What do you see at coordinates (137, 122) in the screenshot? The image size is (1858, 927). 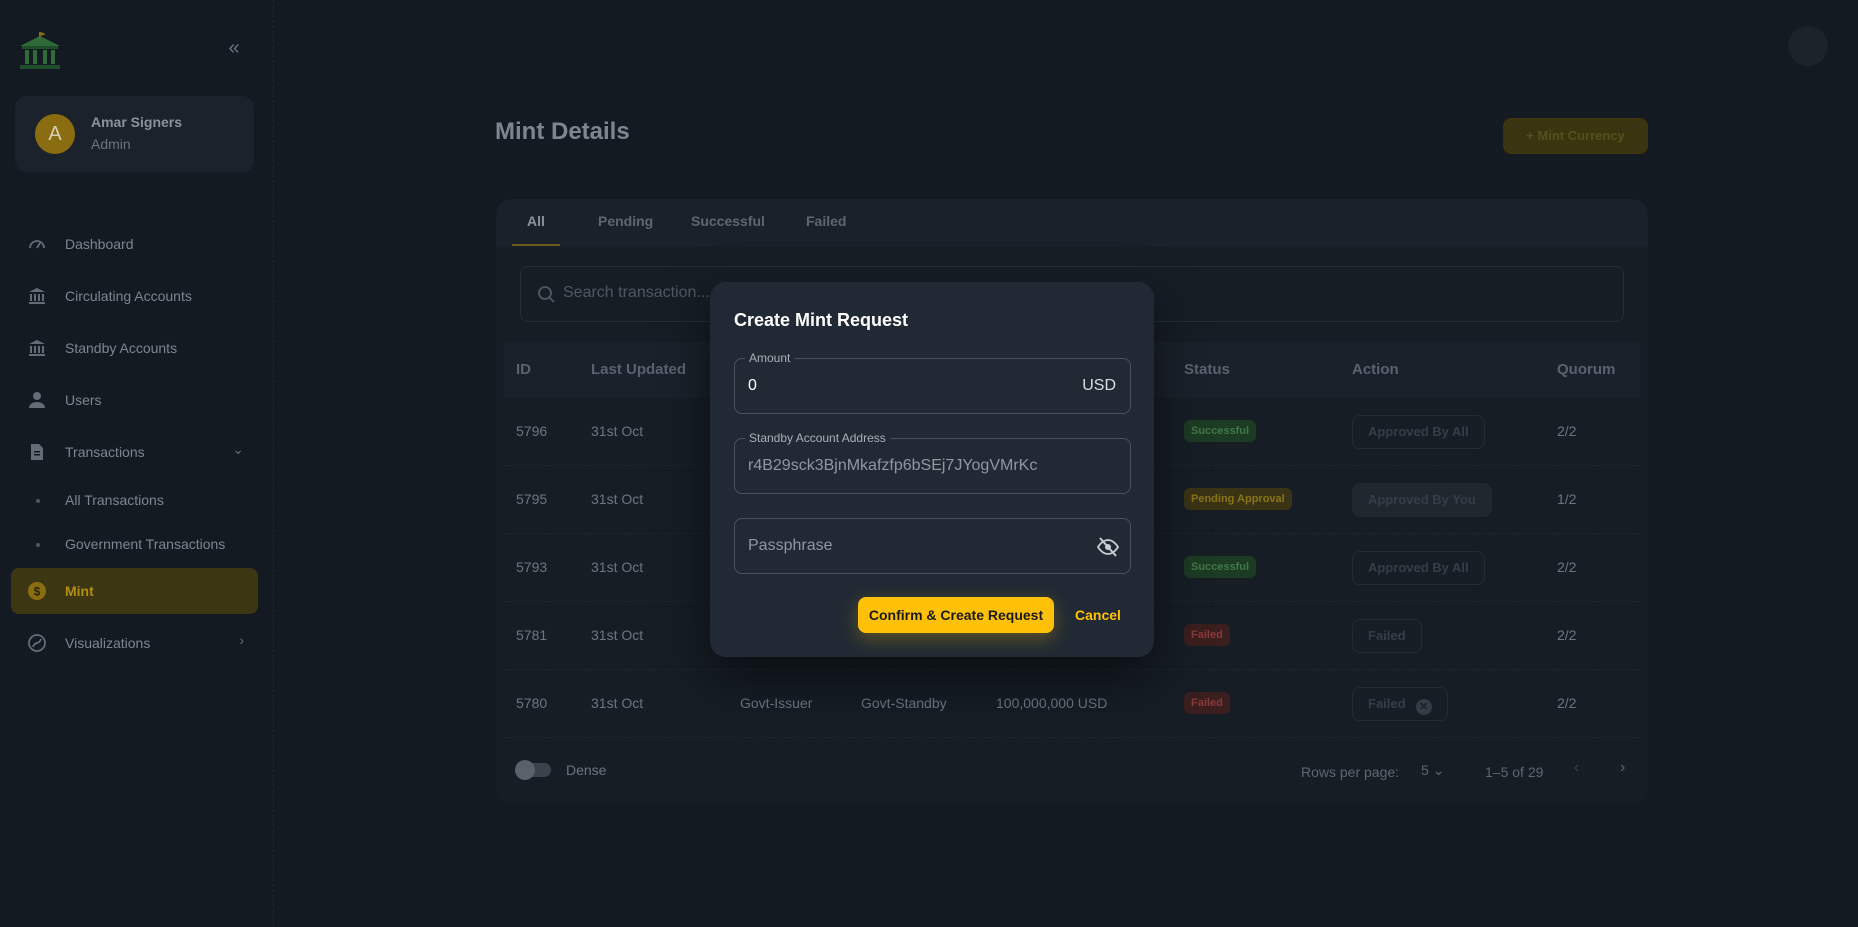 I see `user-name: Amar Signers` at bounding box center [137, 122].